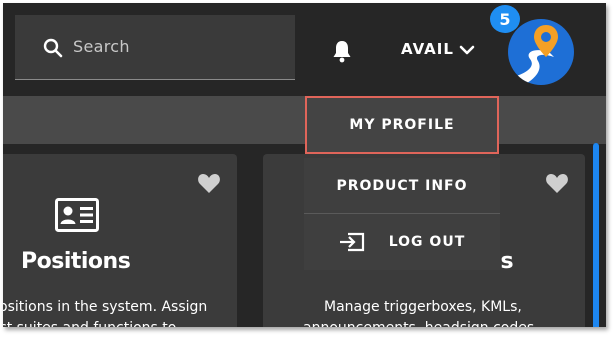 The width and height of the screenshot is (613, 340). I want to click on id-card-icon, so click(77, 215).